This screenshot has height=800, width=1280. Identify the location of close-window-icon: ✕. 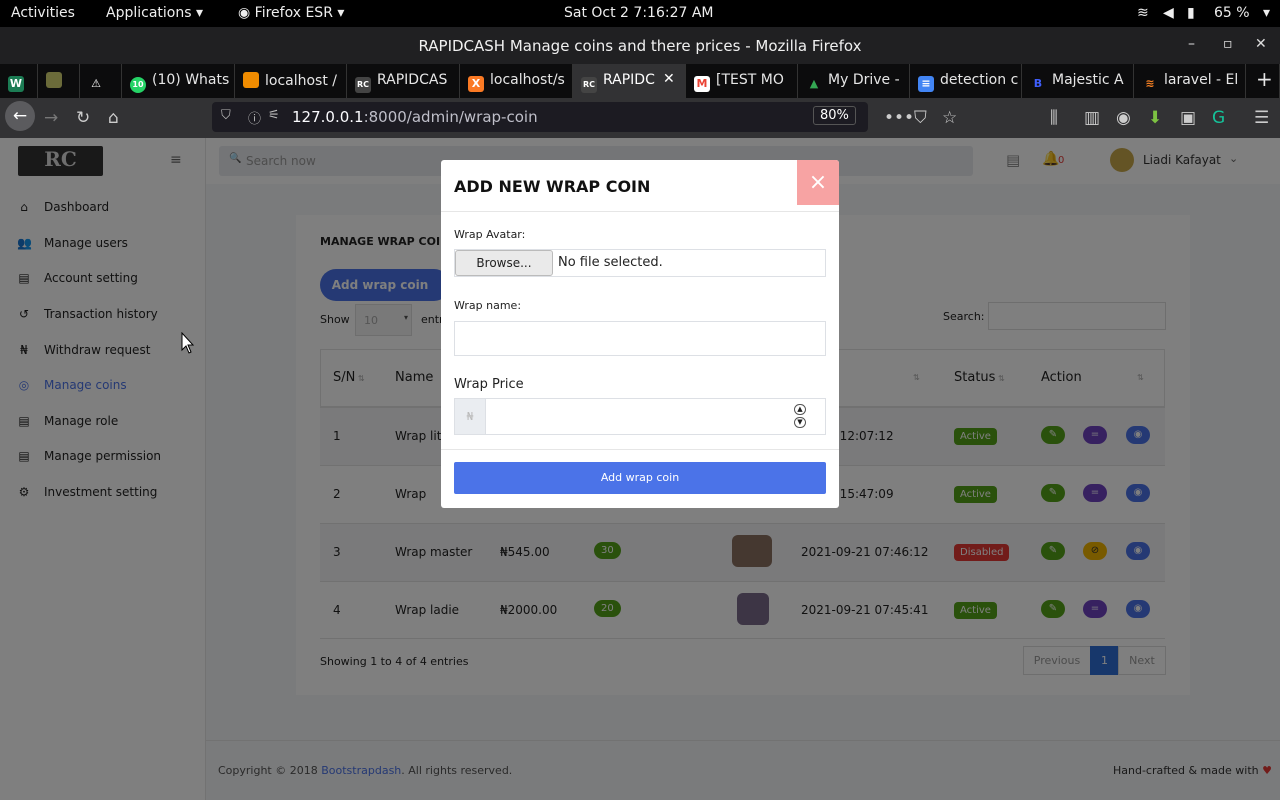
(1261, 44).